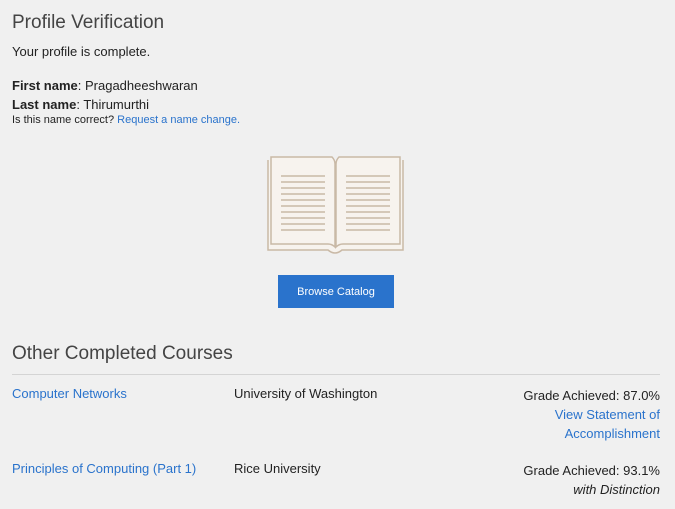 This screenshot has width=675, height=509. I want to click on first-name-label: First name, so click(45, 85).